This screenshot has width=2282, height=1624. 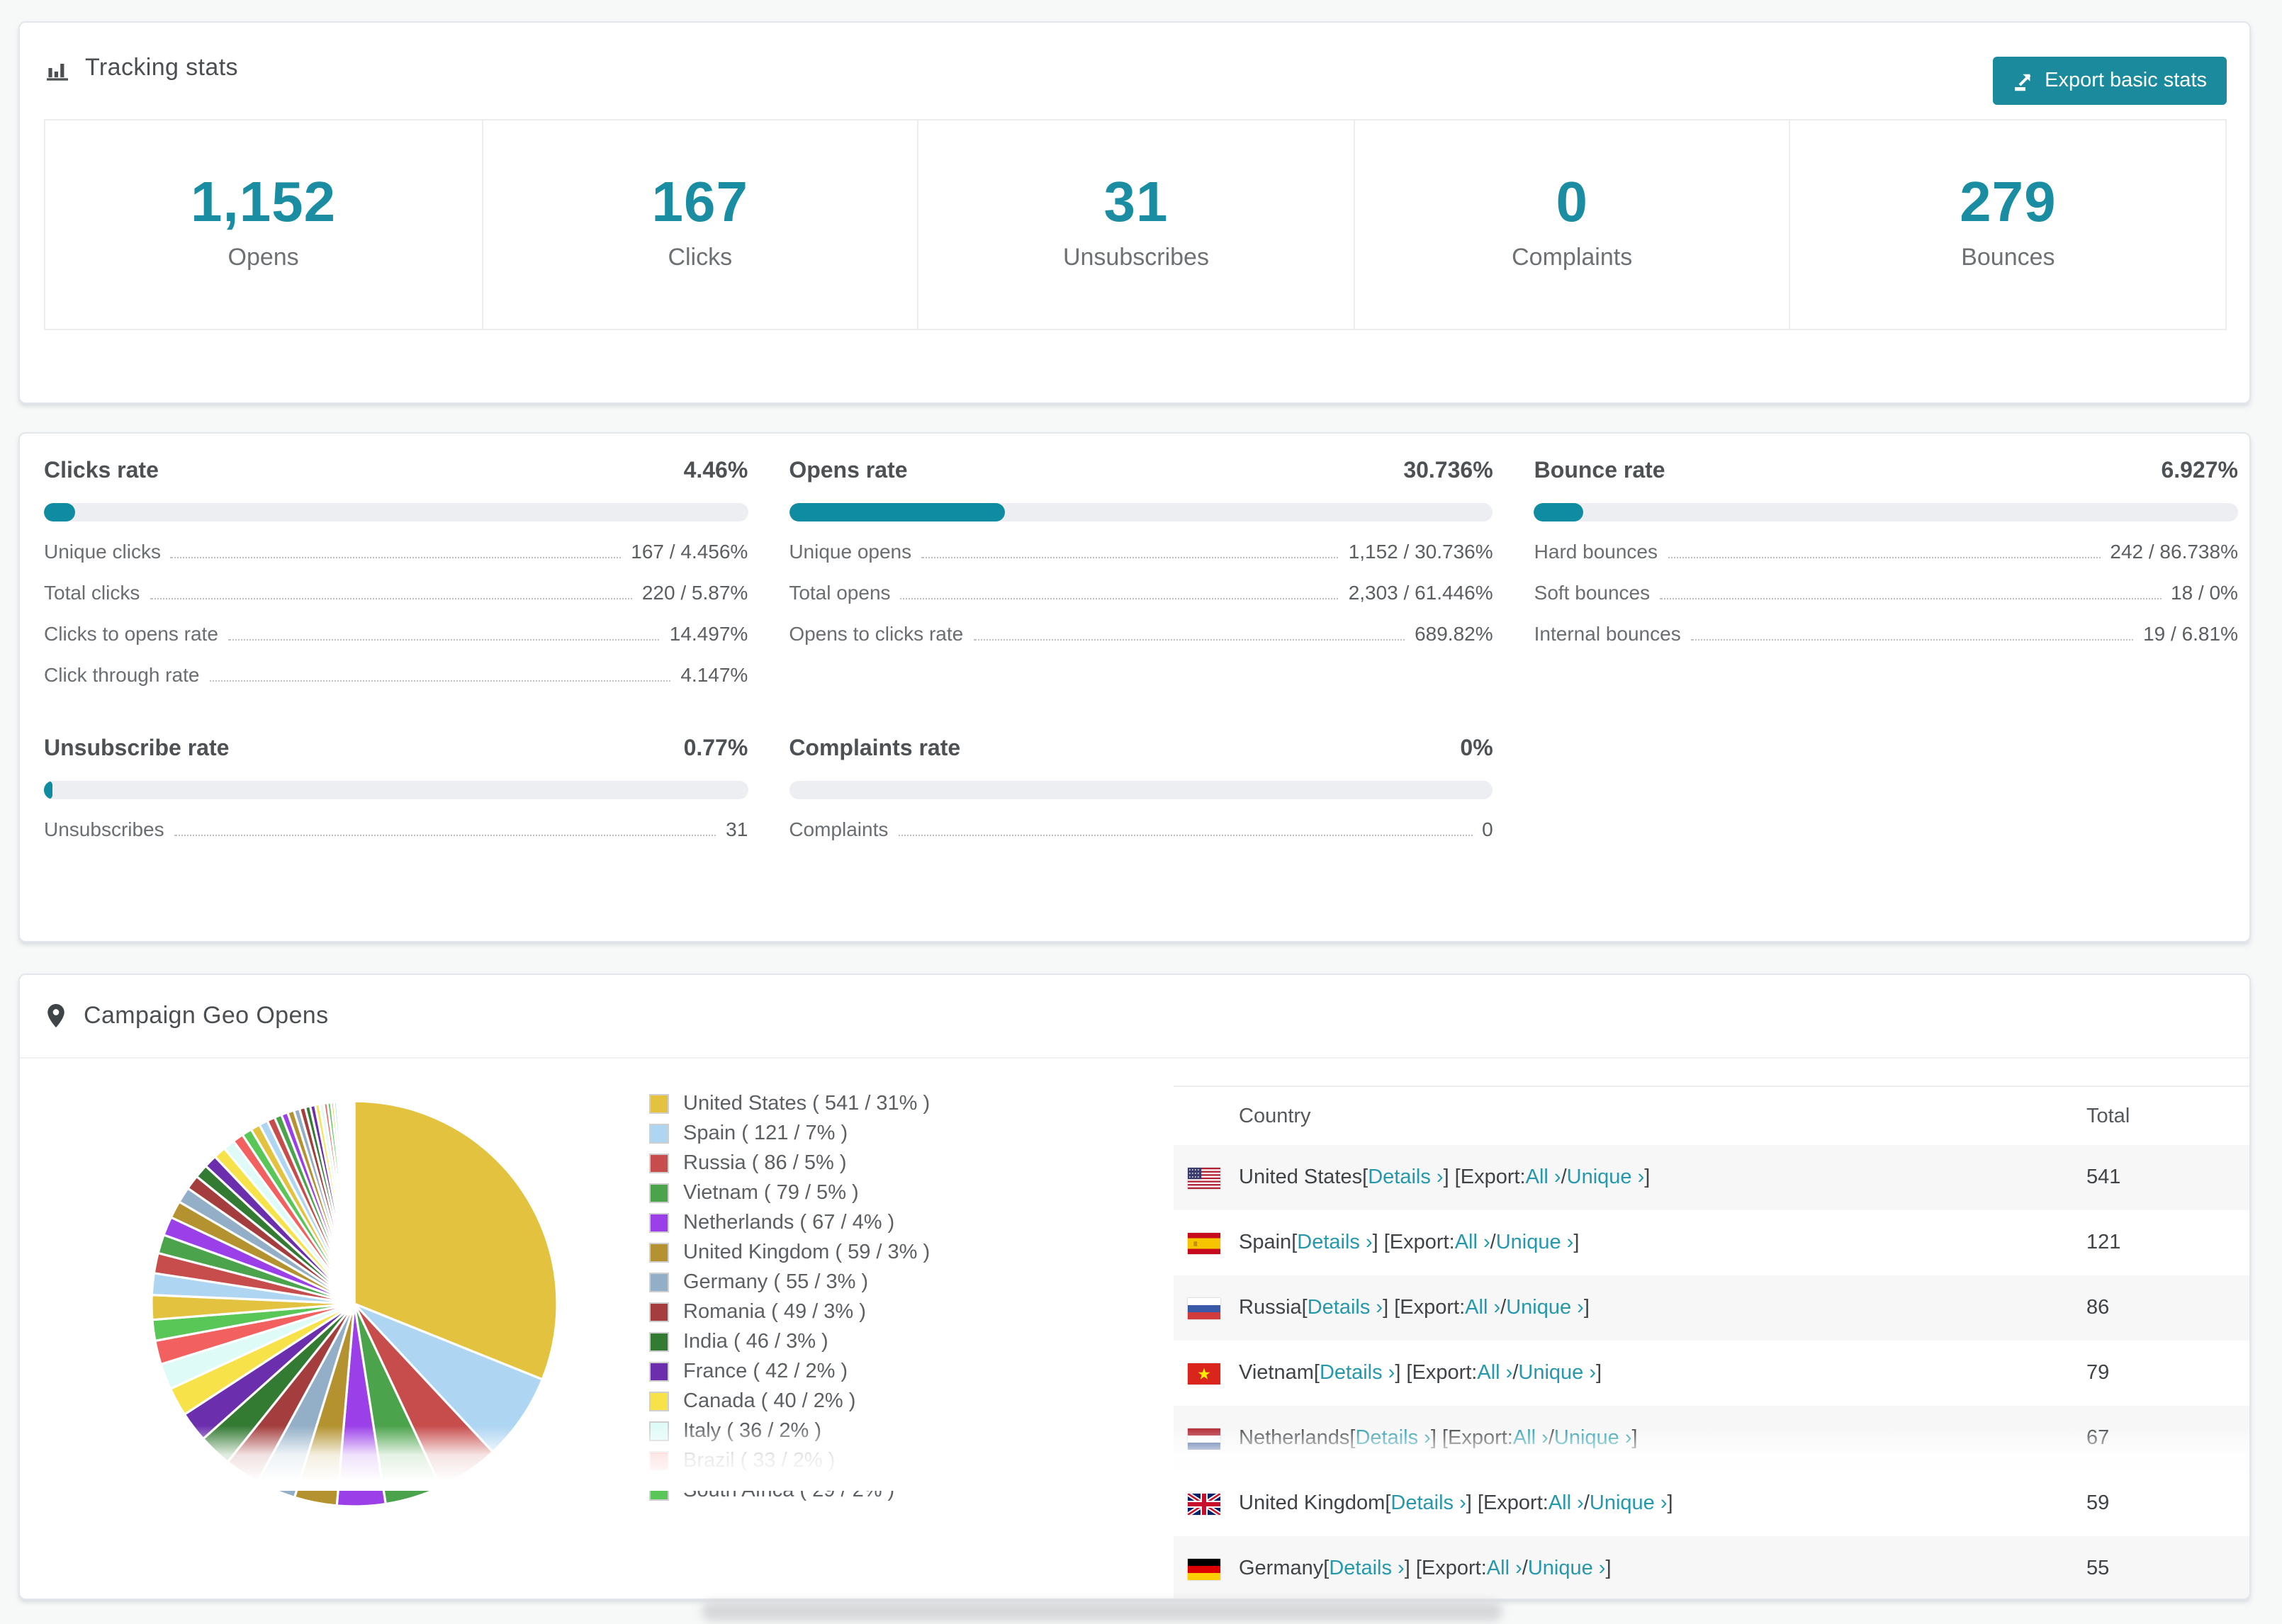 I want to click on summary-stat-label: Unsubscribes, so click(x=1135, y=258).